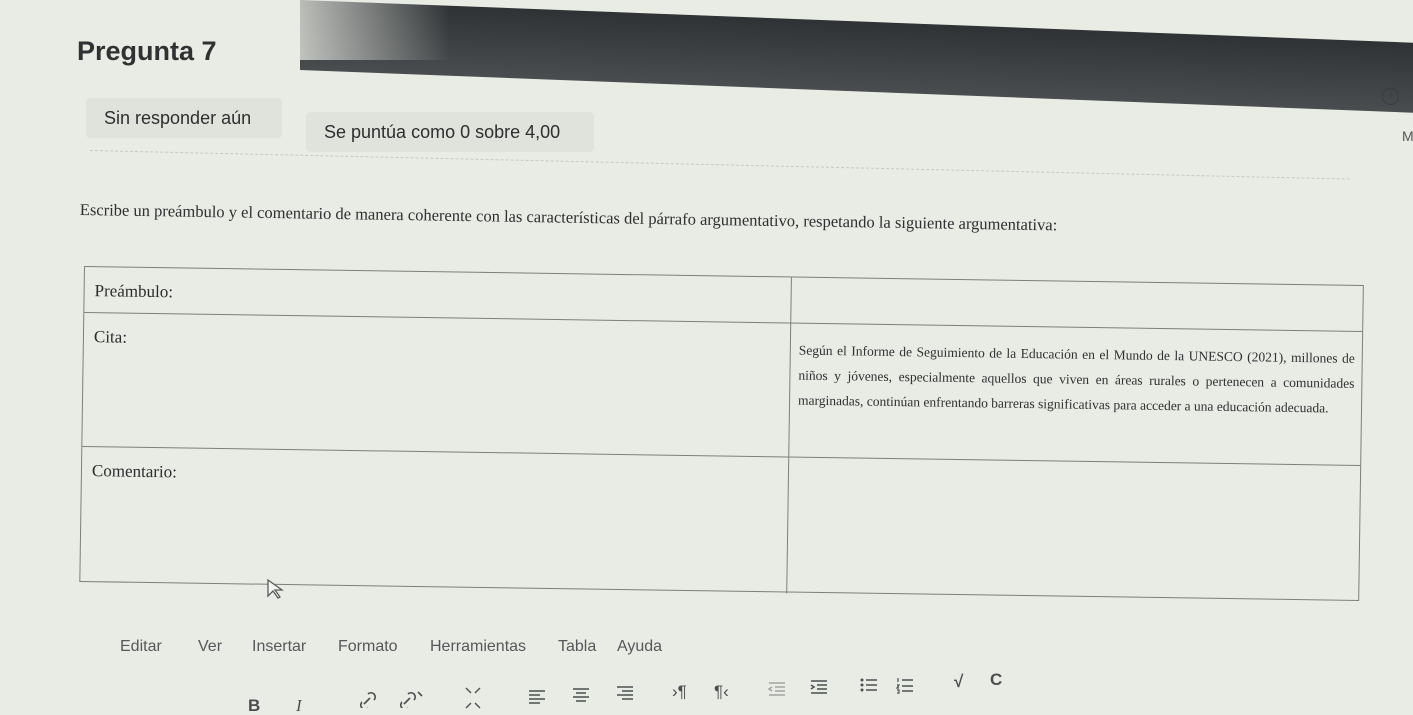  Describe the element at coordinates (1407, 136) in the screenshot. I see `side-letter: M` at that location.